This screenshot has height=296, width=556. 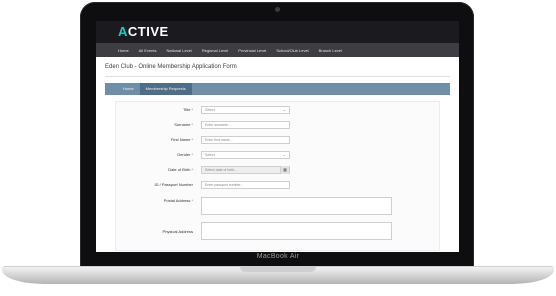 I want to click on gender-select: Select ⌄, so click(x=245, y=155).